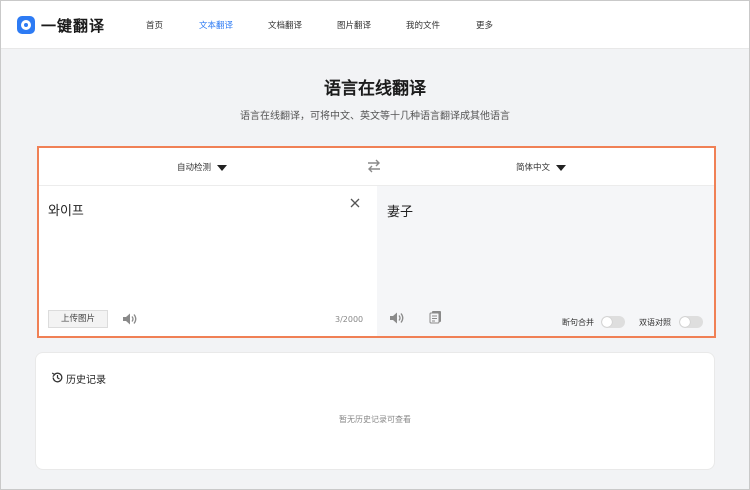  What do you see at coordinates (78, 319) in the screenshot?
I see `upload-image-button: 上传图片` at bounding box center [78, 319].